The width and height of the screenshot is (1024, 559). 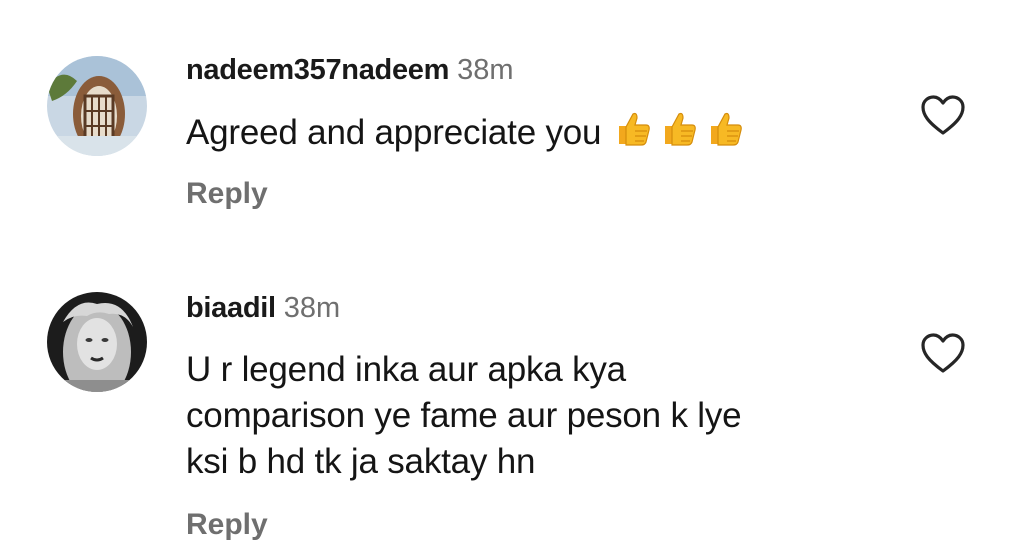 I want to click on comment-header: biaadil 38m, so click(x=263, y=308).